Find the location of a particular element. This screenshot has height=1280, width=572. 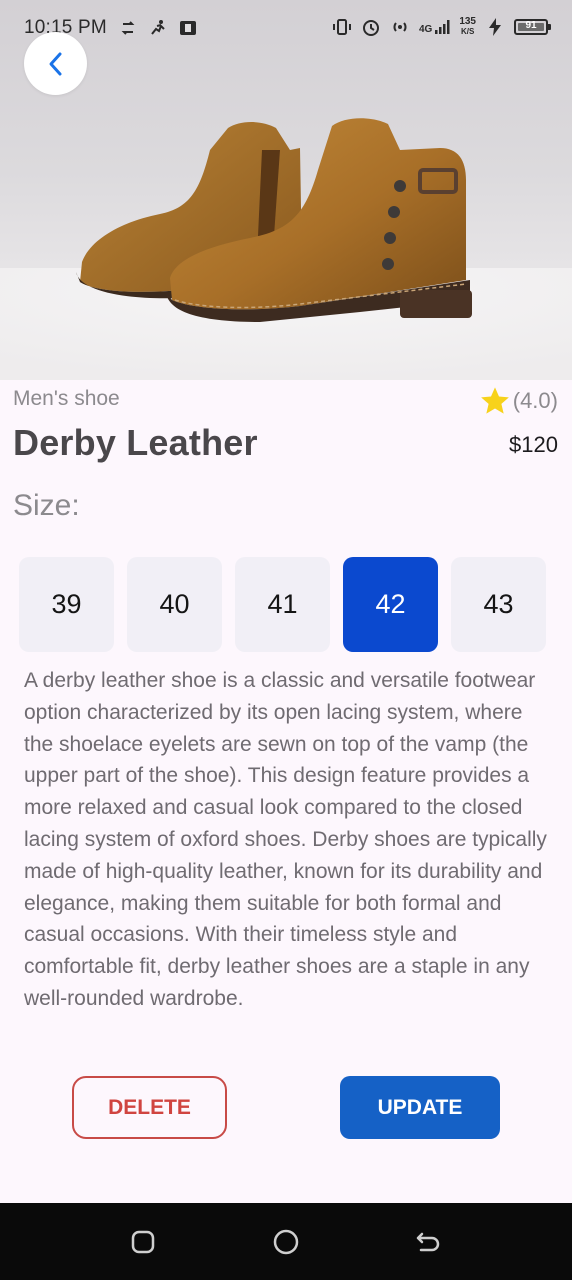

status-bar: 10:15 PM 4G 135 K/S 91 is located at coordinates (286, 29).